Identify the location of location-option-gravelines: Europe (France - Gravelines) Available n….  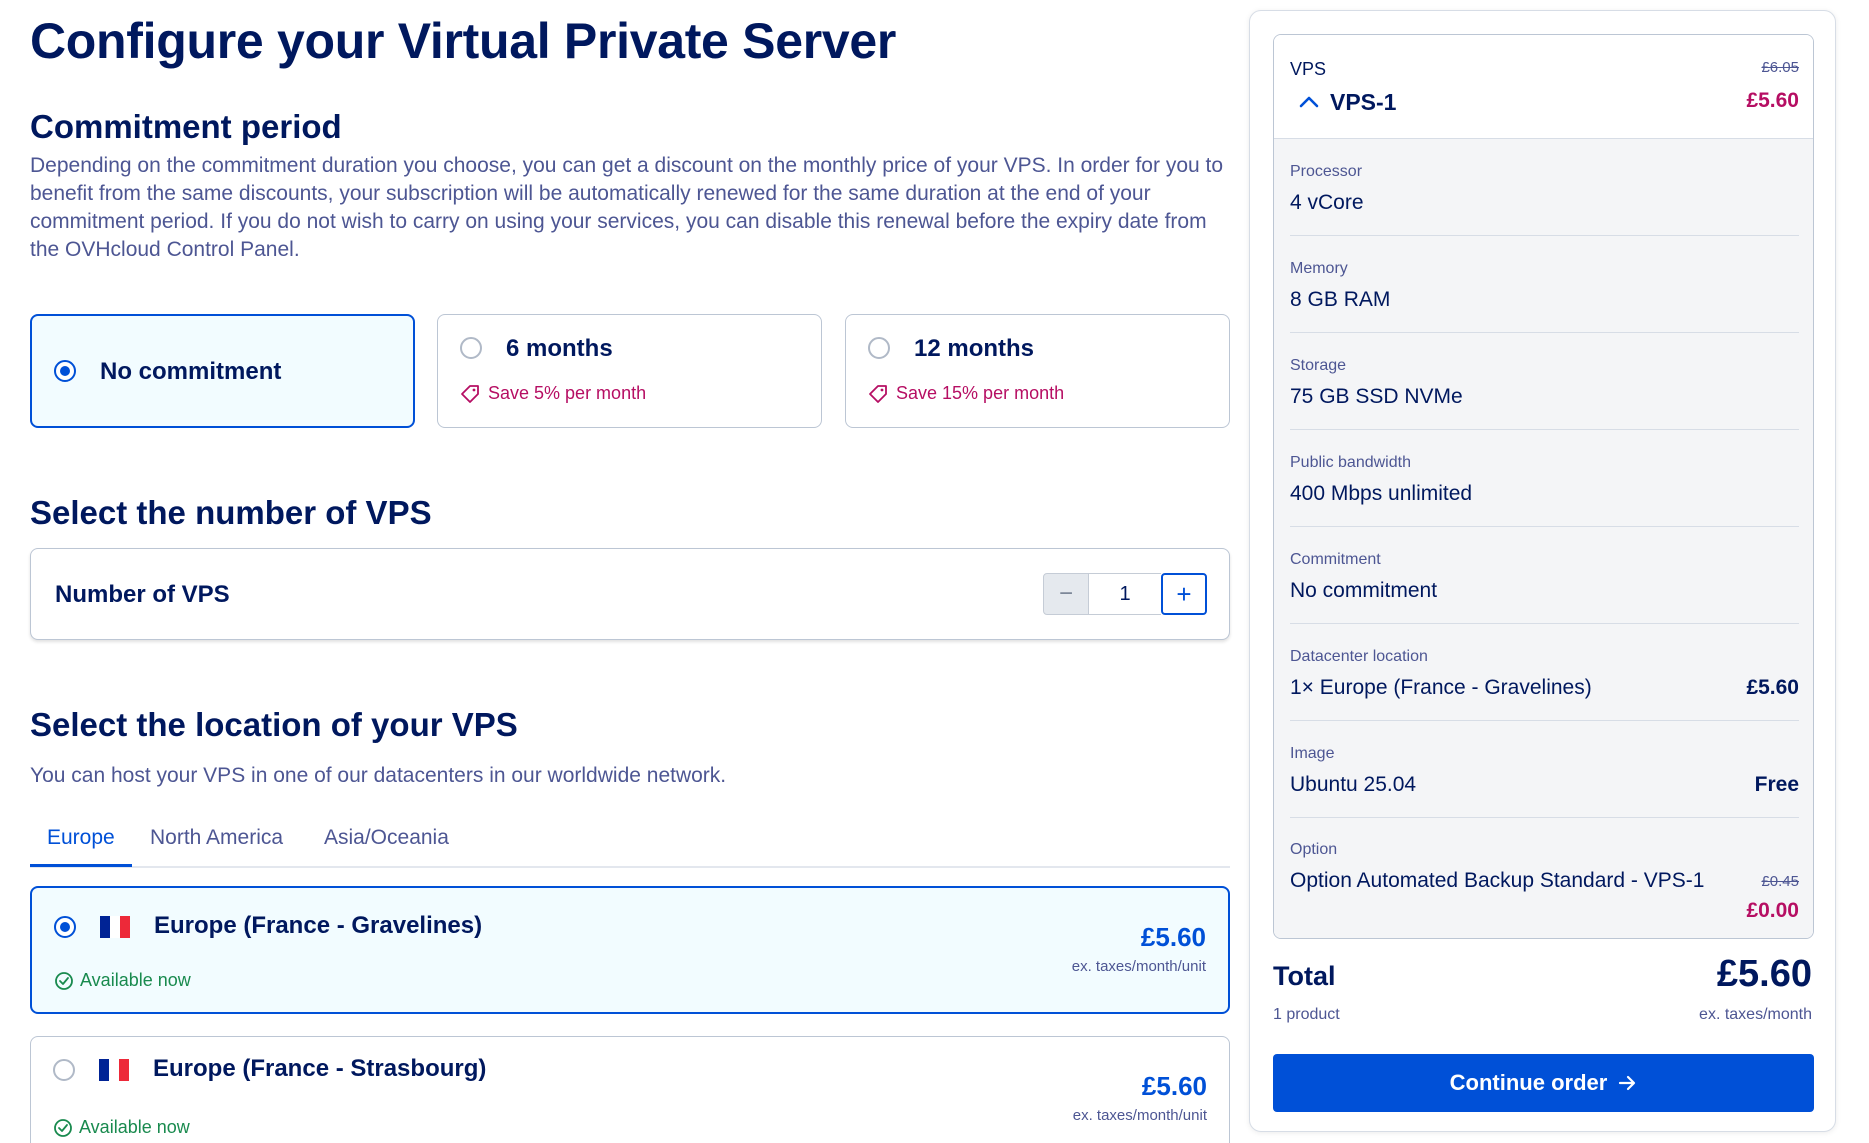
(630, 950).